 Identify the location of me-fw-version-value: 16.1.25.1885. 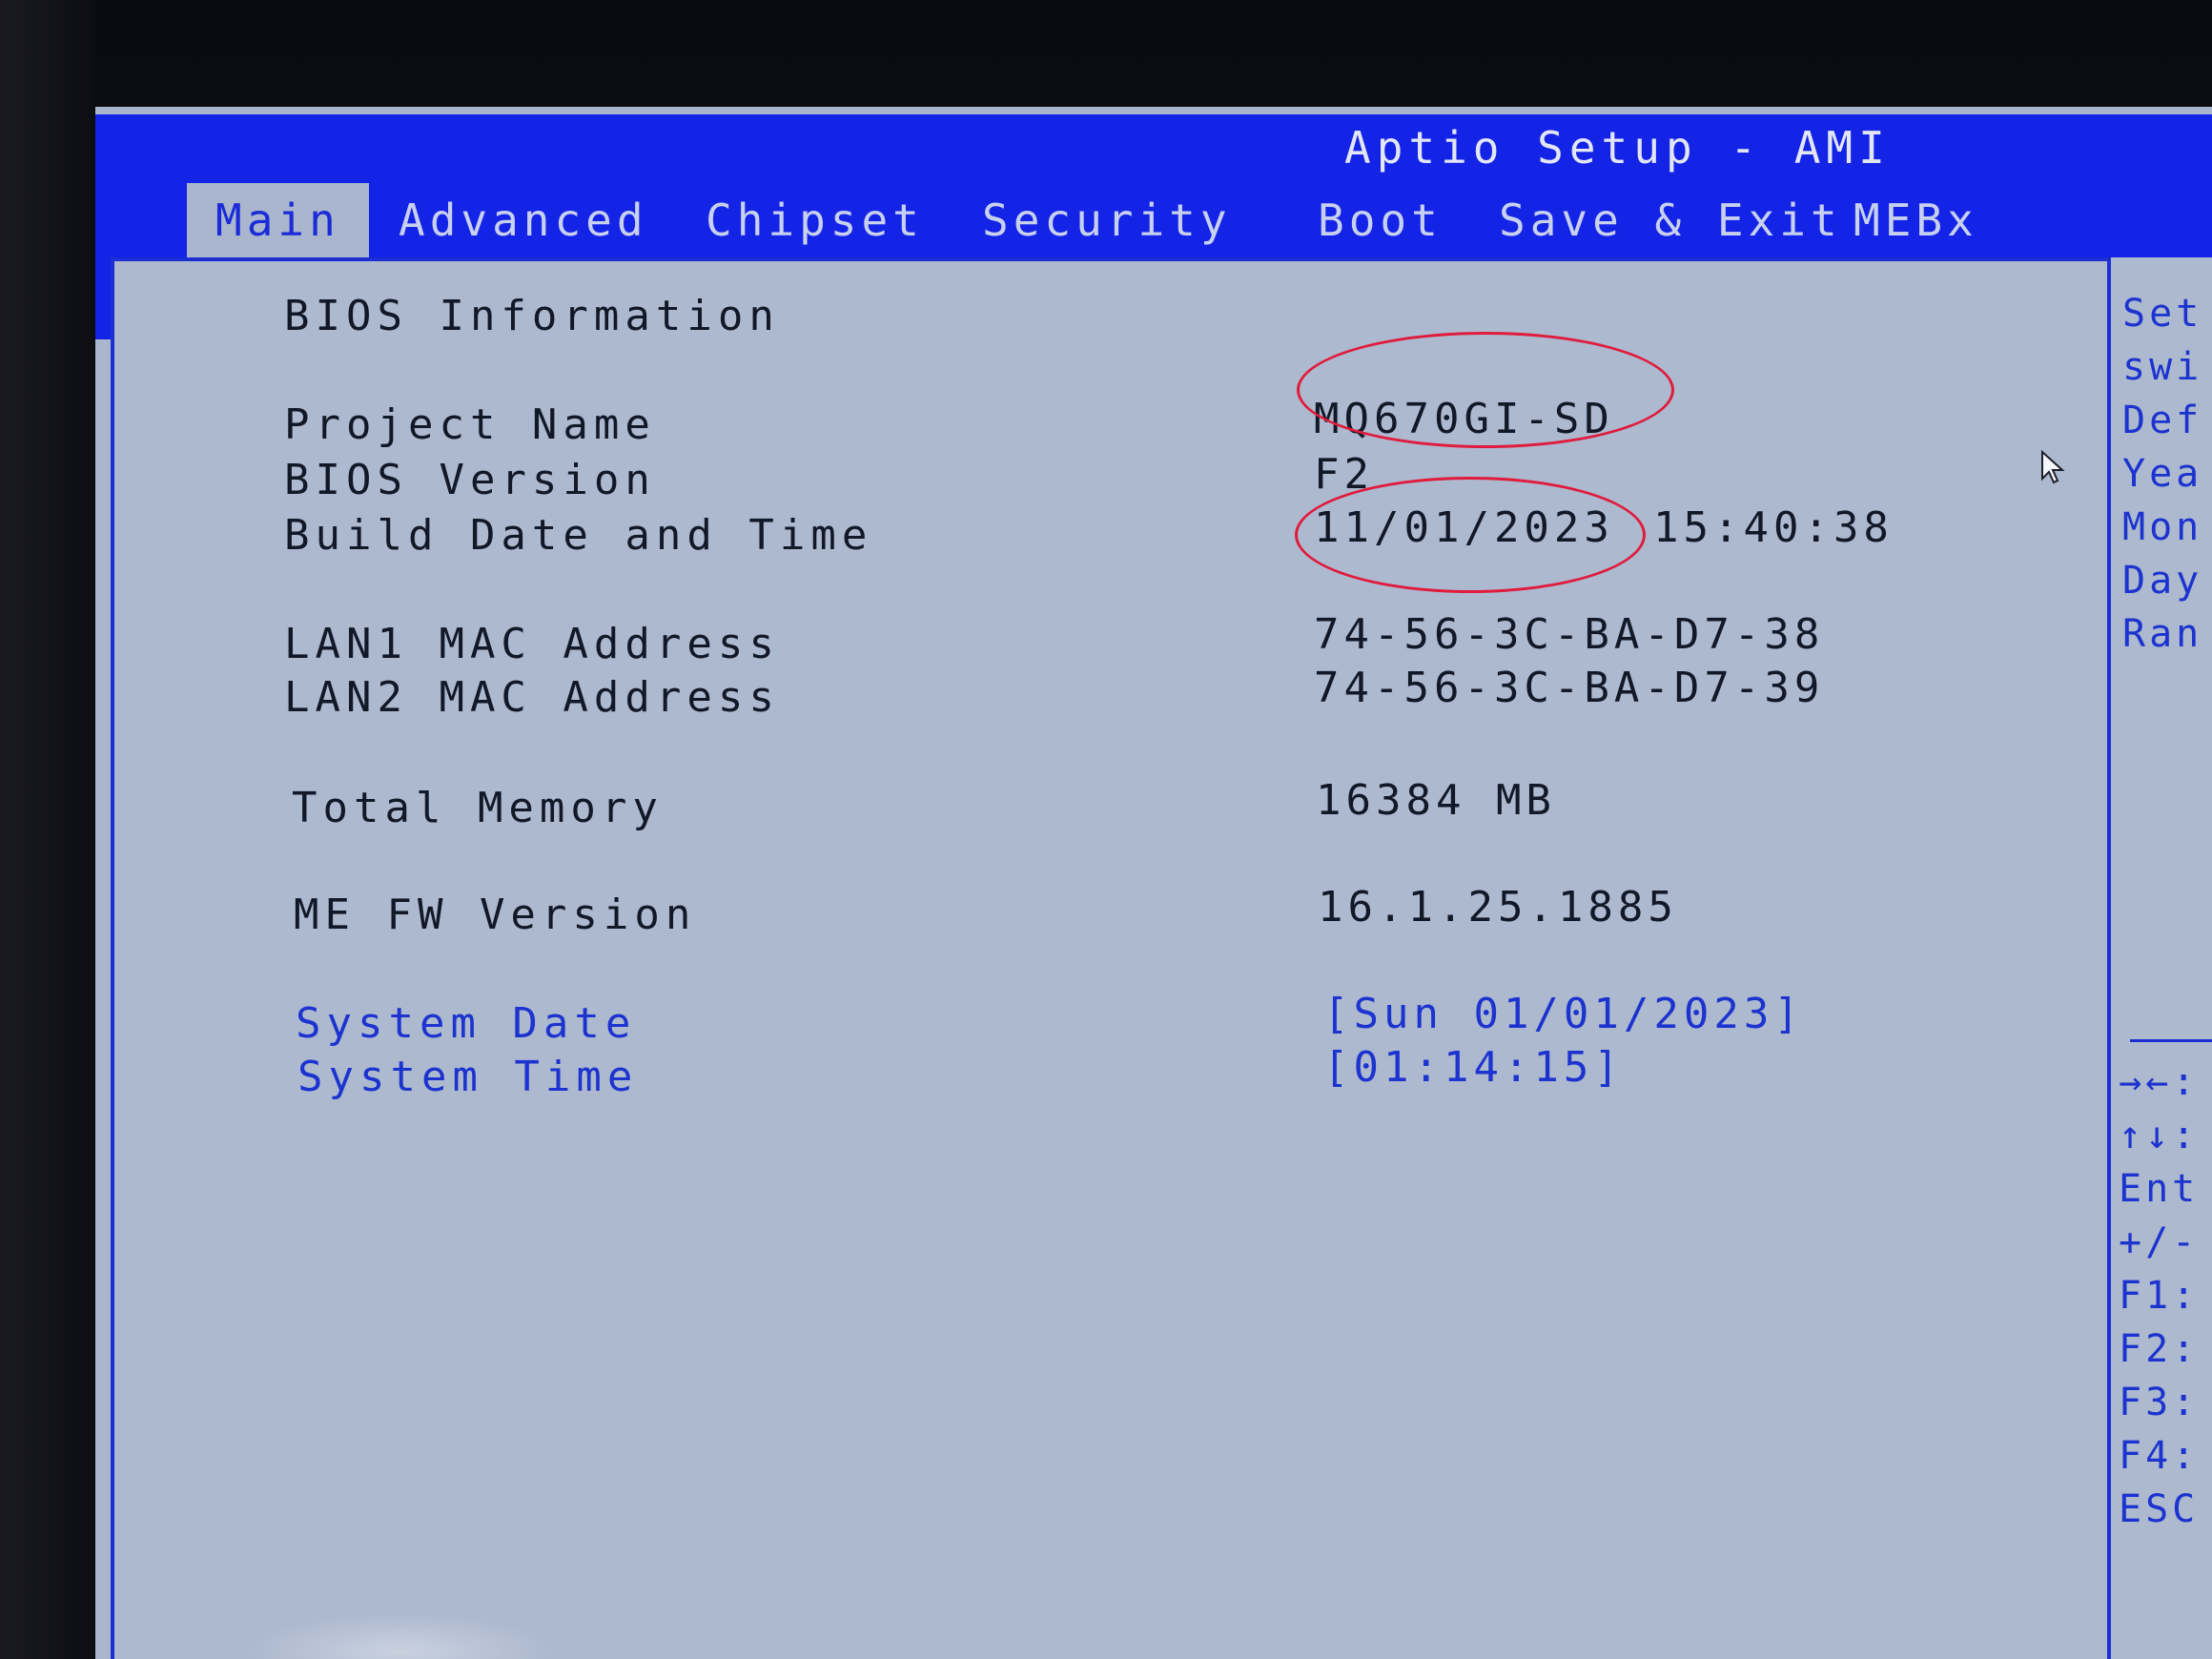
(1498, 907).